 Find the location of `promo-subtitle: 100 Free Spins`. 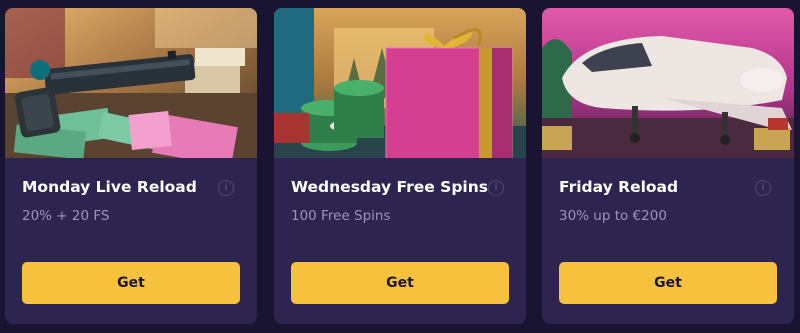

promo-subtitle: 100 Free Spins is located at coordinates (341, 216).